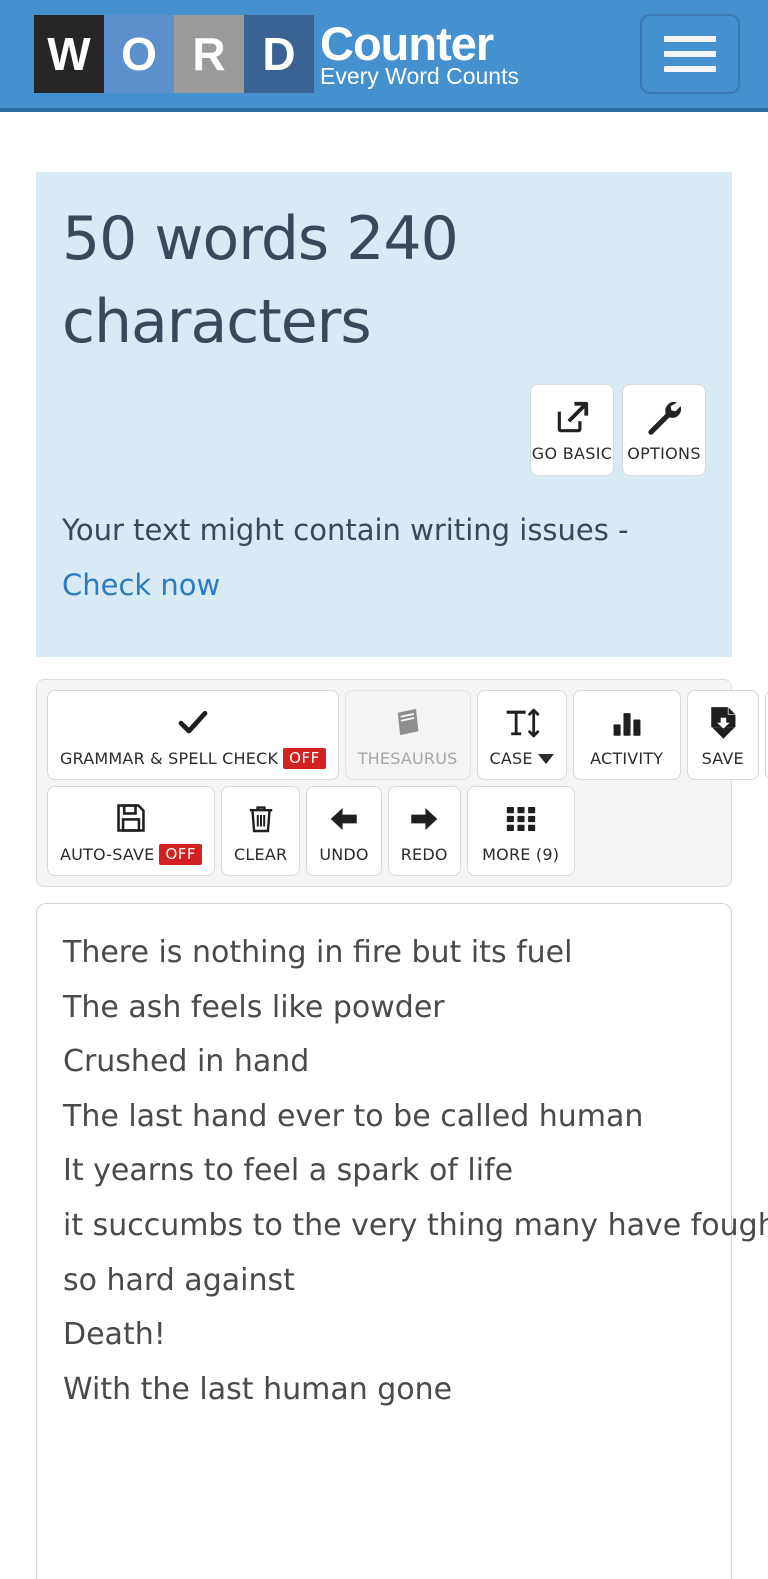 The image size is (768, 1579). Describe the element at coordinates (139, 54) in the screenshot. I see `logo-tile-o: O` at that location.